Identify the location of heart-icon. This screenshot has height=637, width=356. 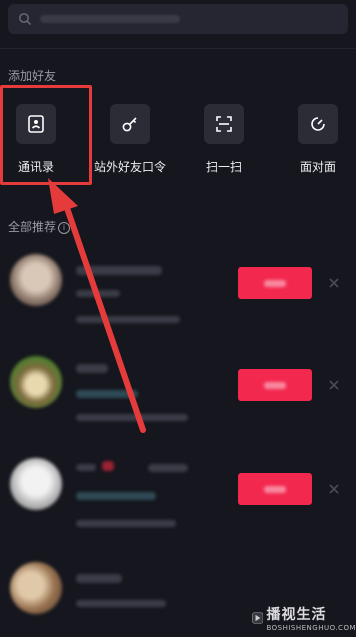
(108, 466).